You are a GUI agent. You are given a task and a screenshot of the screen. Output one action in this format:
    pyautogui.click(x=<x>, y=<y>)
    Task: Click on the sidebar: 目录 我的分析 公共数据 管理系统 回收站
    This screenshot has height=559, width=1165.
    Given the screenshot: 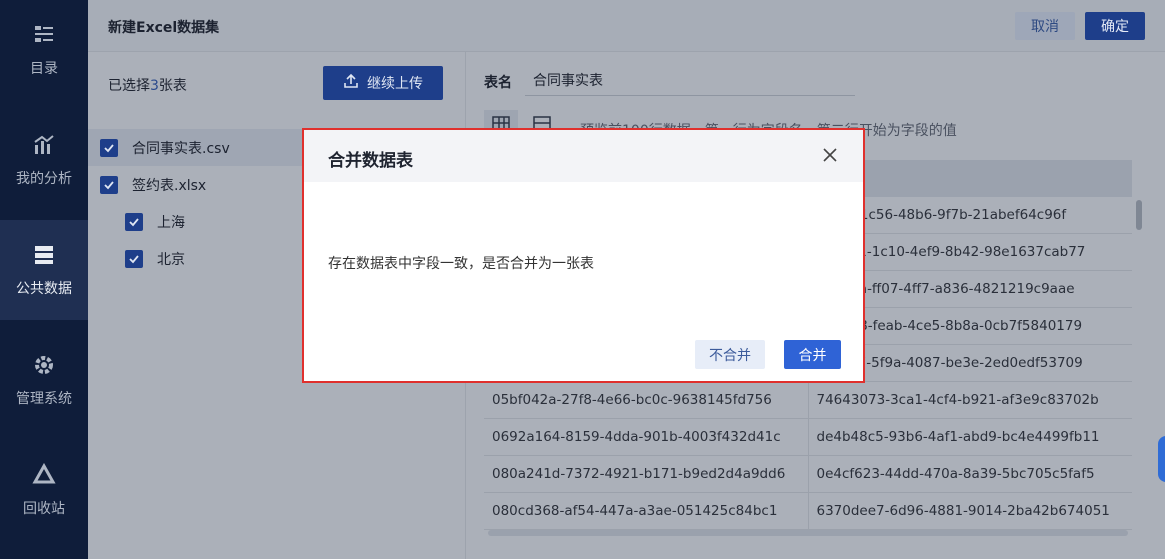 What is the action you would take?
    pyautogui.click(x=44, y=279)
    